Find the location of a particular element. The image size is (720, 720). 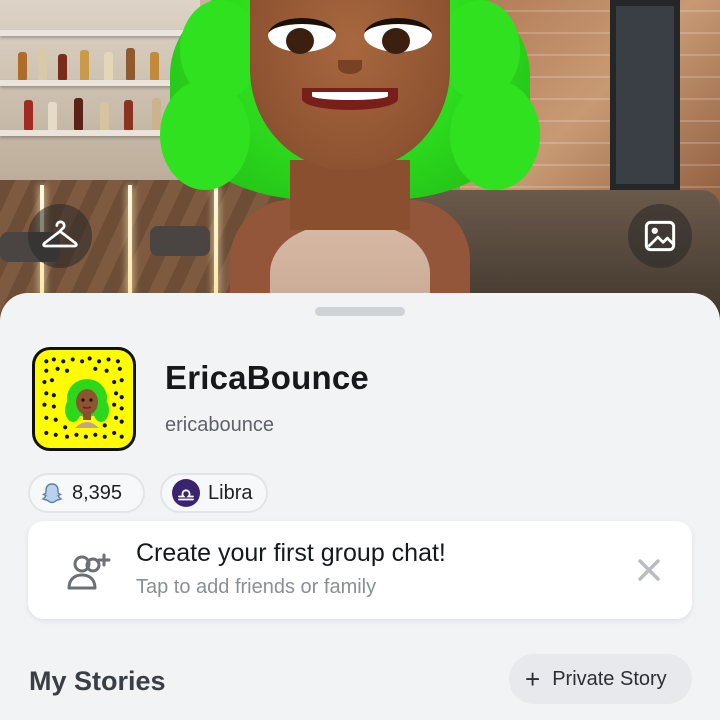

snap-score-chip: 8,395 is located at coordinates (86, 493).